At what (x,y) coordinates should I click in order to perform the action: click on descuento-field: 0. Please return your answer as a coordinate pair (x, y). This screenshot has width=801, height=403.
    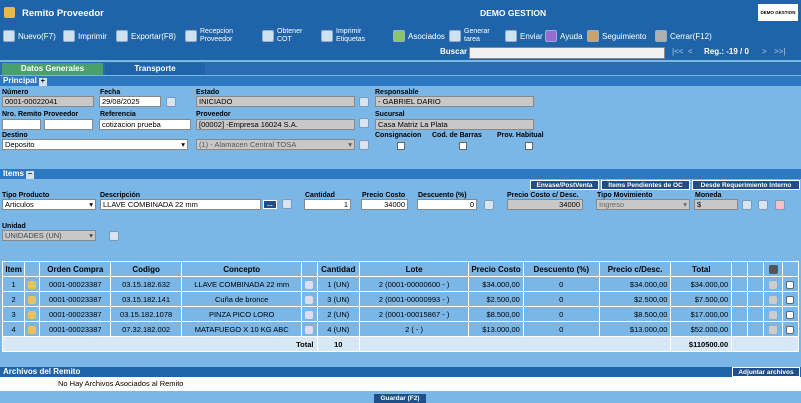
    Looking at the image, I should click on (447, 204).